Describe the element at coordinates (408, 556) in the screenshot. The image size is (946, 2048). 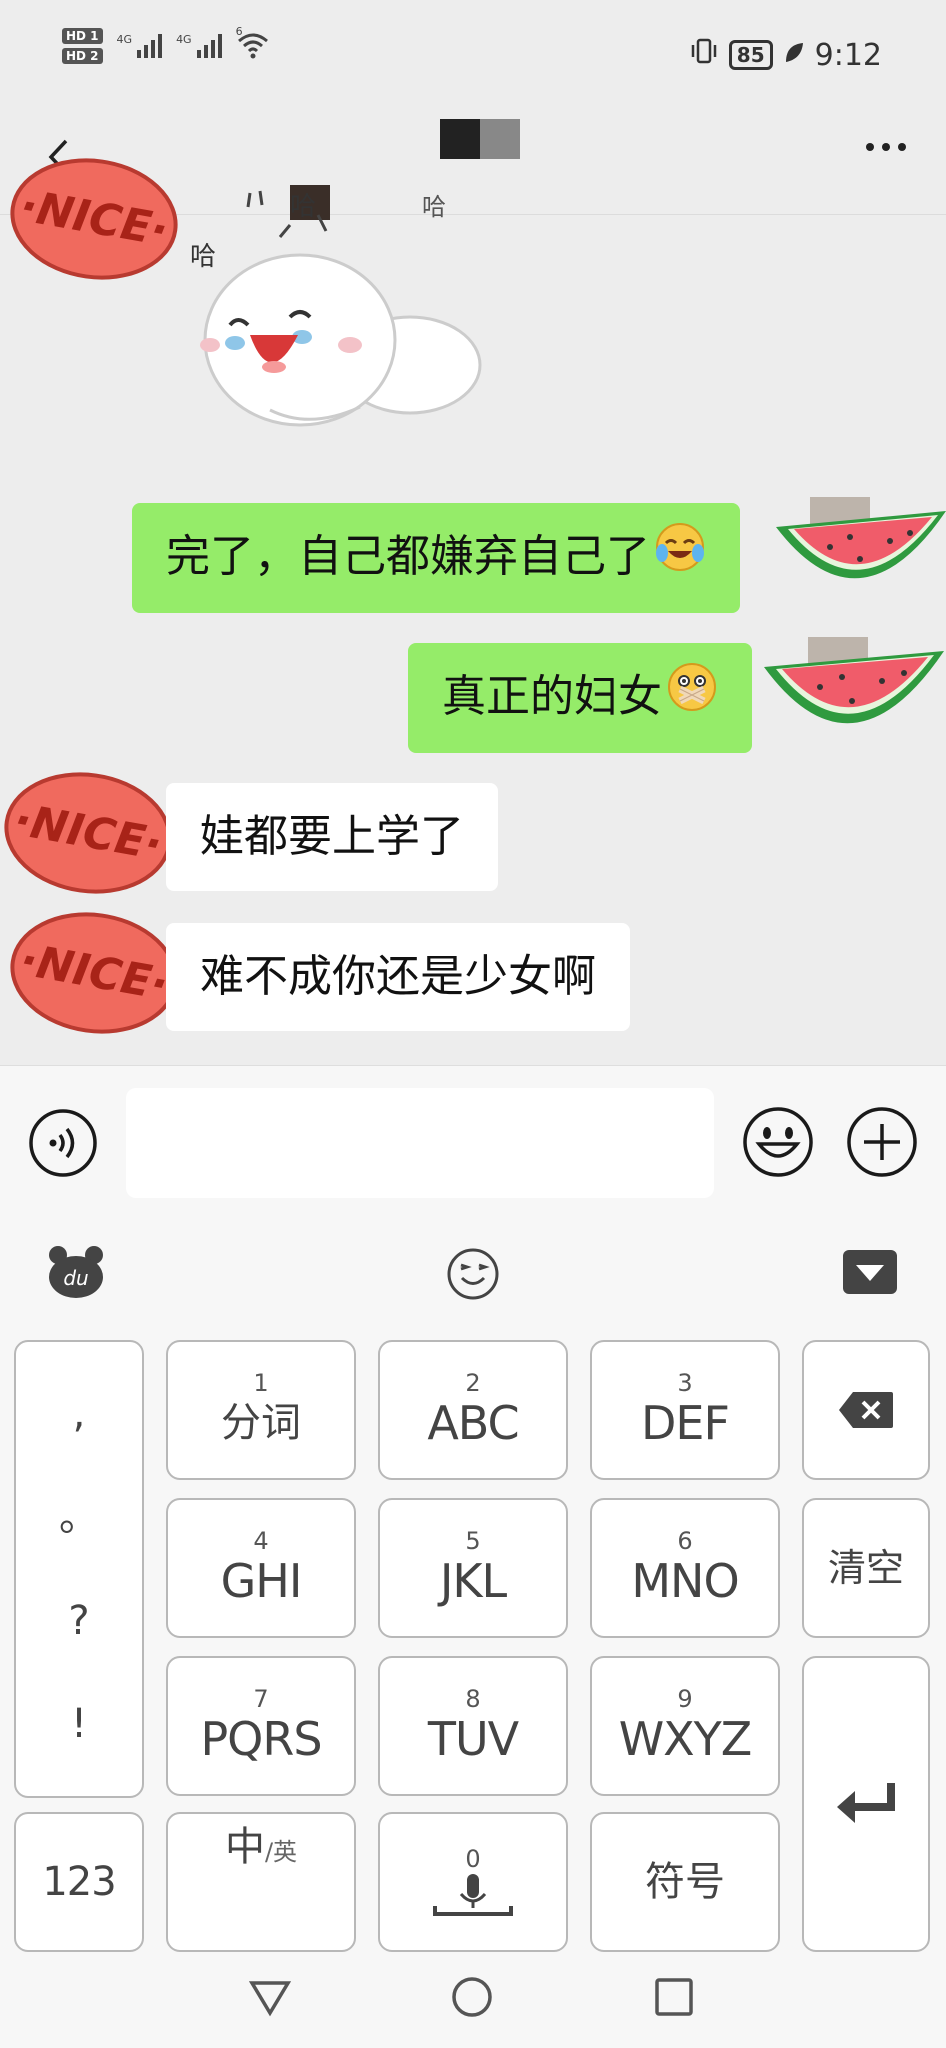
I see `message-text: 完了，自己都嫌弃自己了` at that location.